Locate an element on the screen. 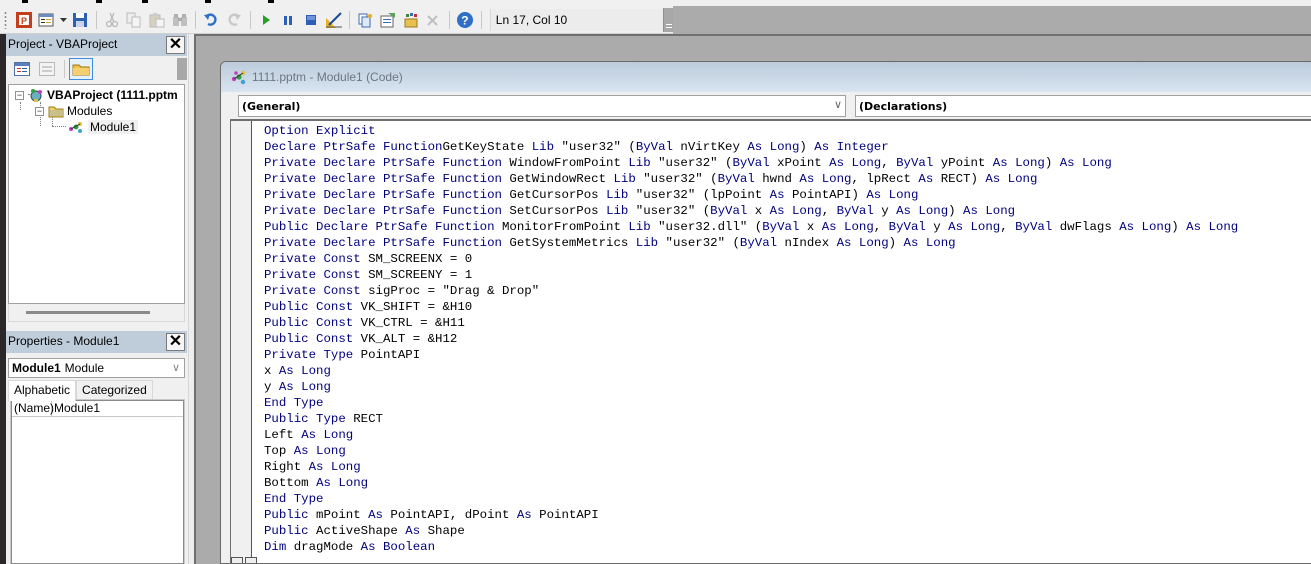  procedure-view-button is located at coordinates (237, 560).